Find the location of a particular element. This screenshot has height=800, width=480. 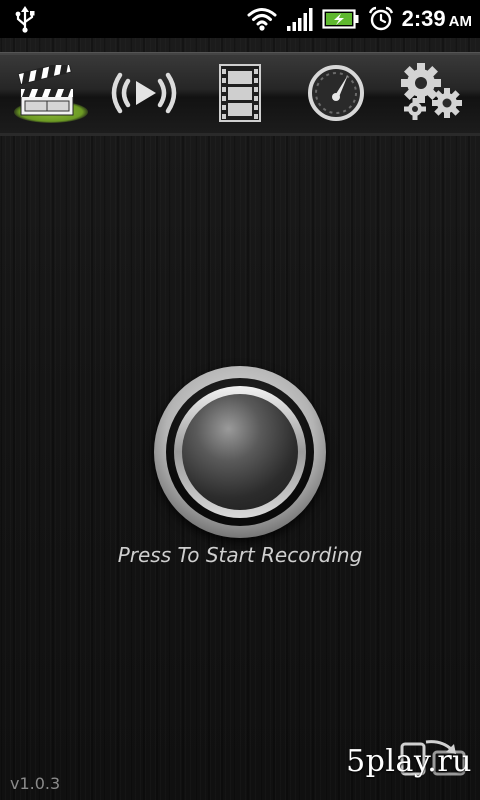

record-button-wrap is located at coordinates (240, 452).